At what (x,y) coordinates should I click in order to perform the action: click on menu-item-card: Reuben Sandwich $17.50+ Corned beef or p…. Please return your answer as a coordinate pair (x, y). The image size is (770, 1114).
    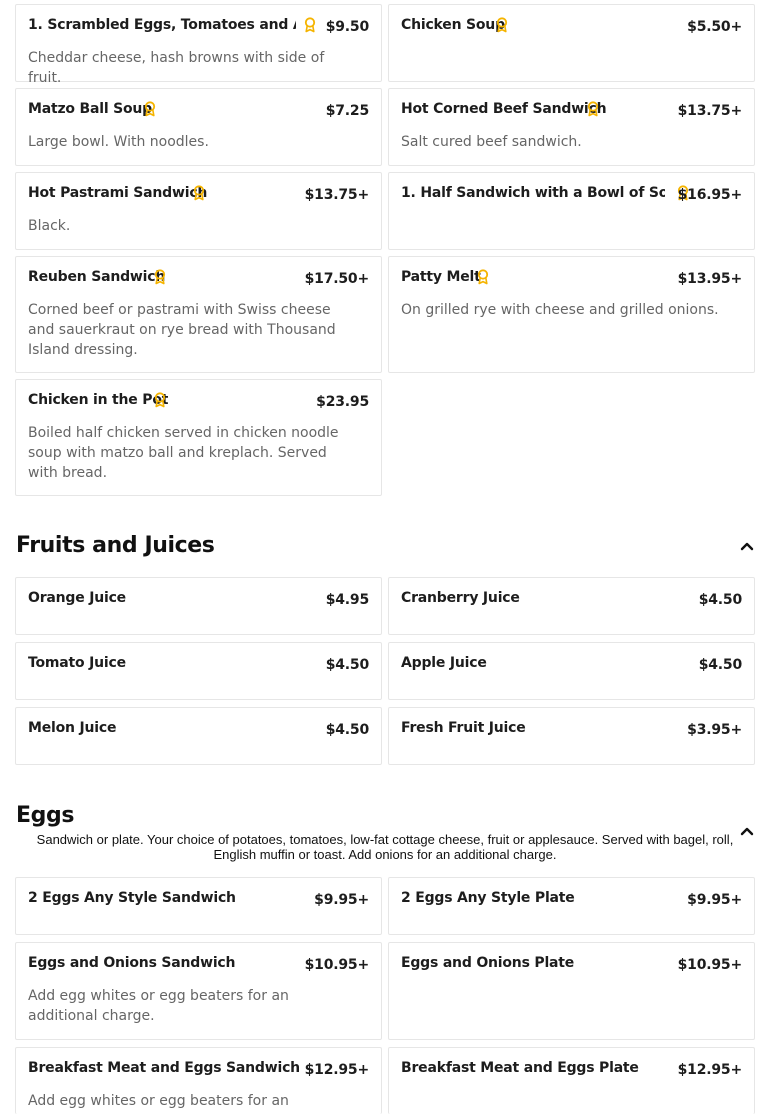
    Looking at the image, I should click on (198, 314).